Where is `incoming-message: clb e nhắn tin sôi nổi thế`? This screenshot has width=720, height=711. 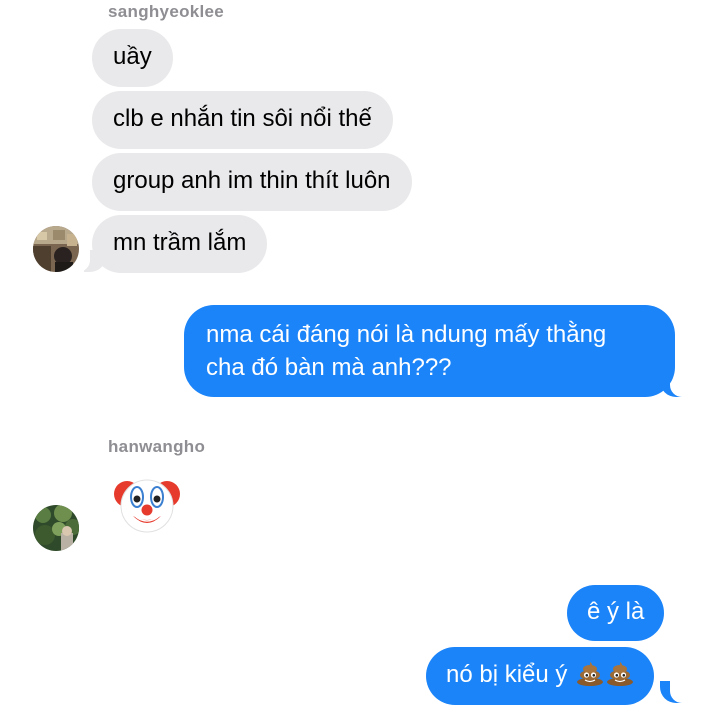 incoming-message: clb e nhắn tin sôi nổi thế is located at coordinates (242, 120).